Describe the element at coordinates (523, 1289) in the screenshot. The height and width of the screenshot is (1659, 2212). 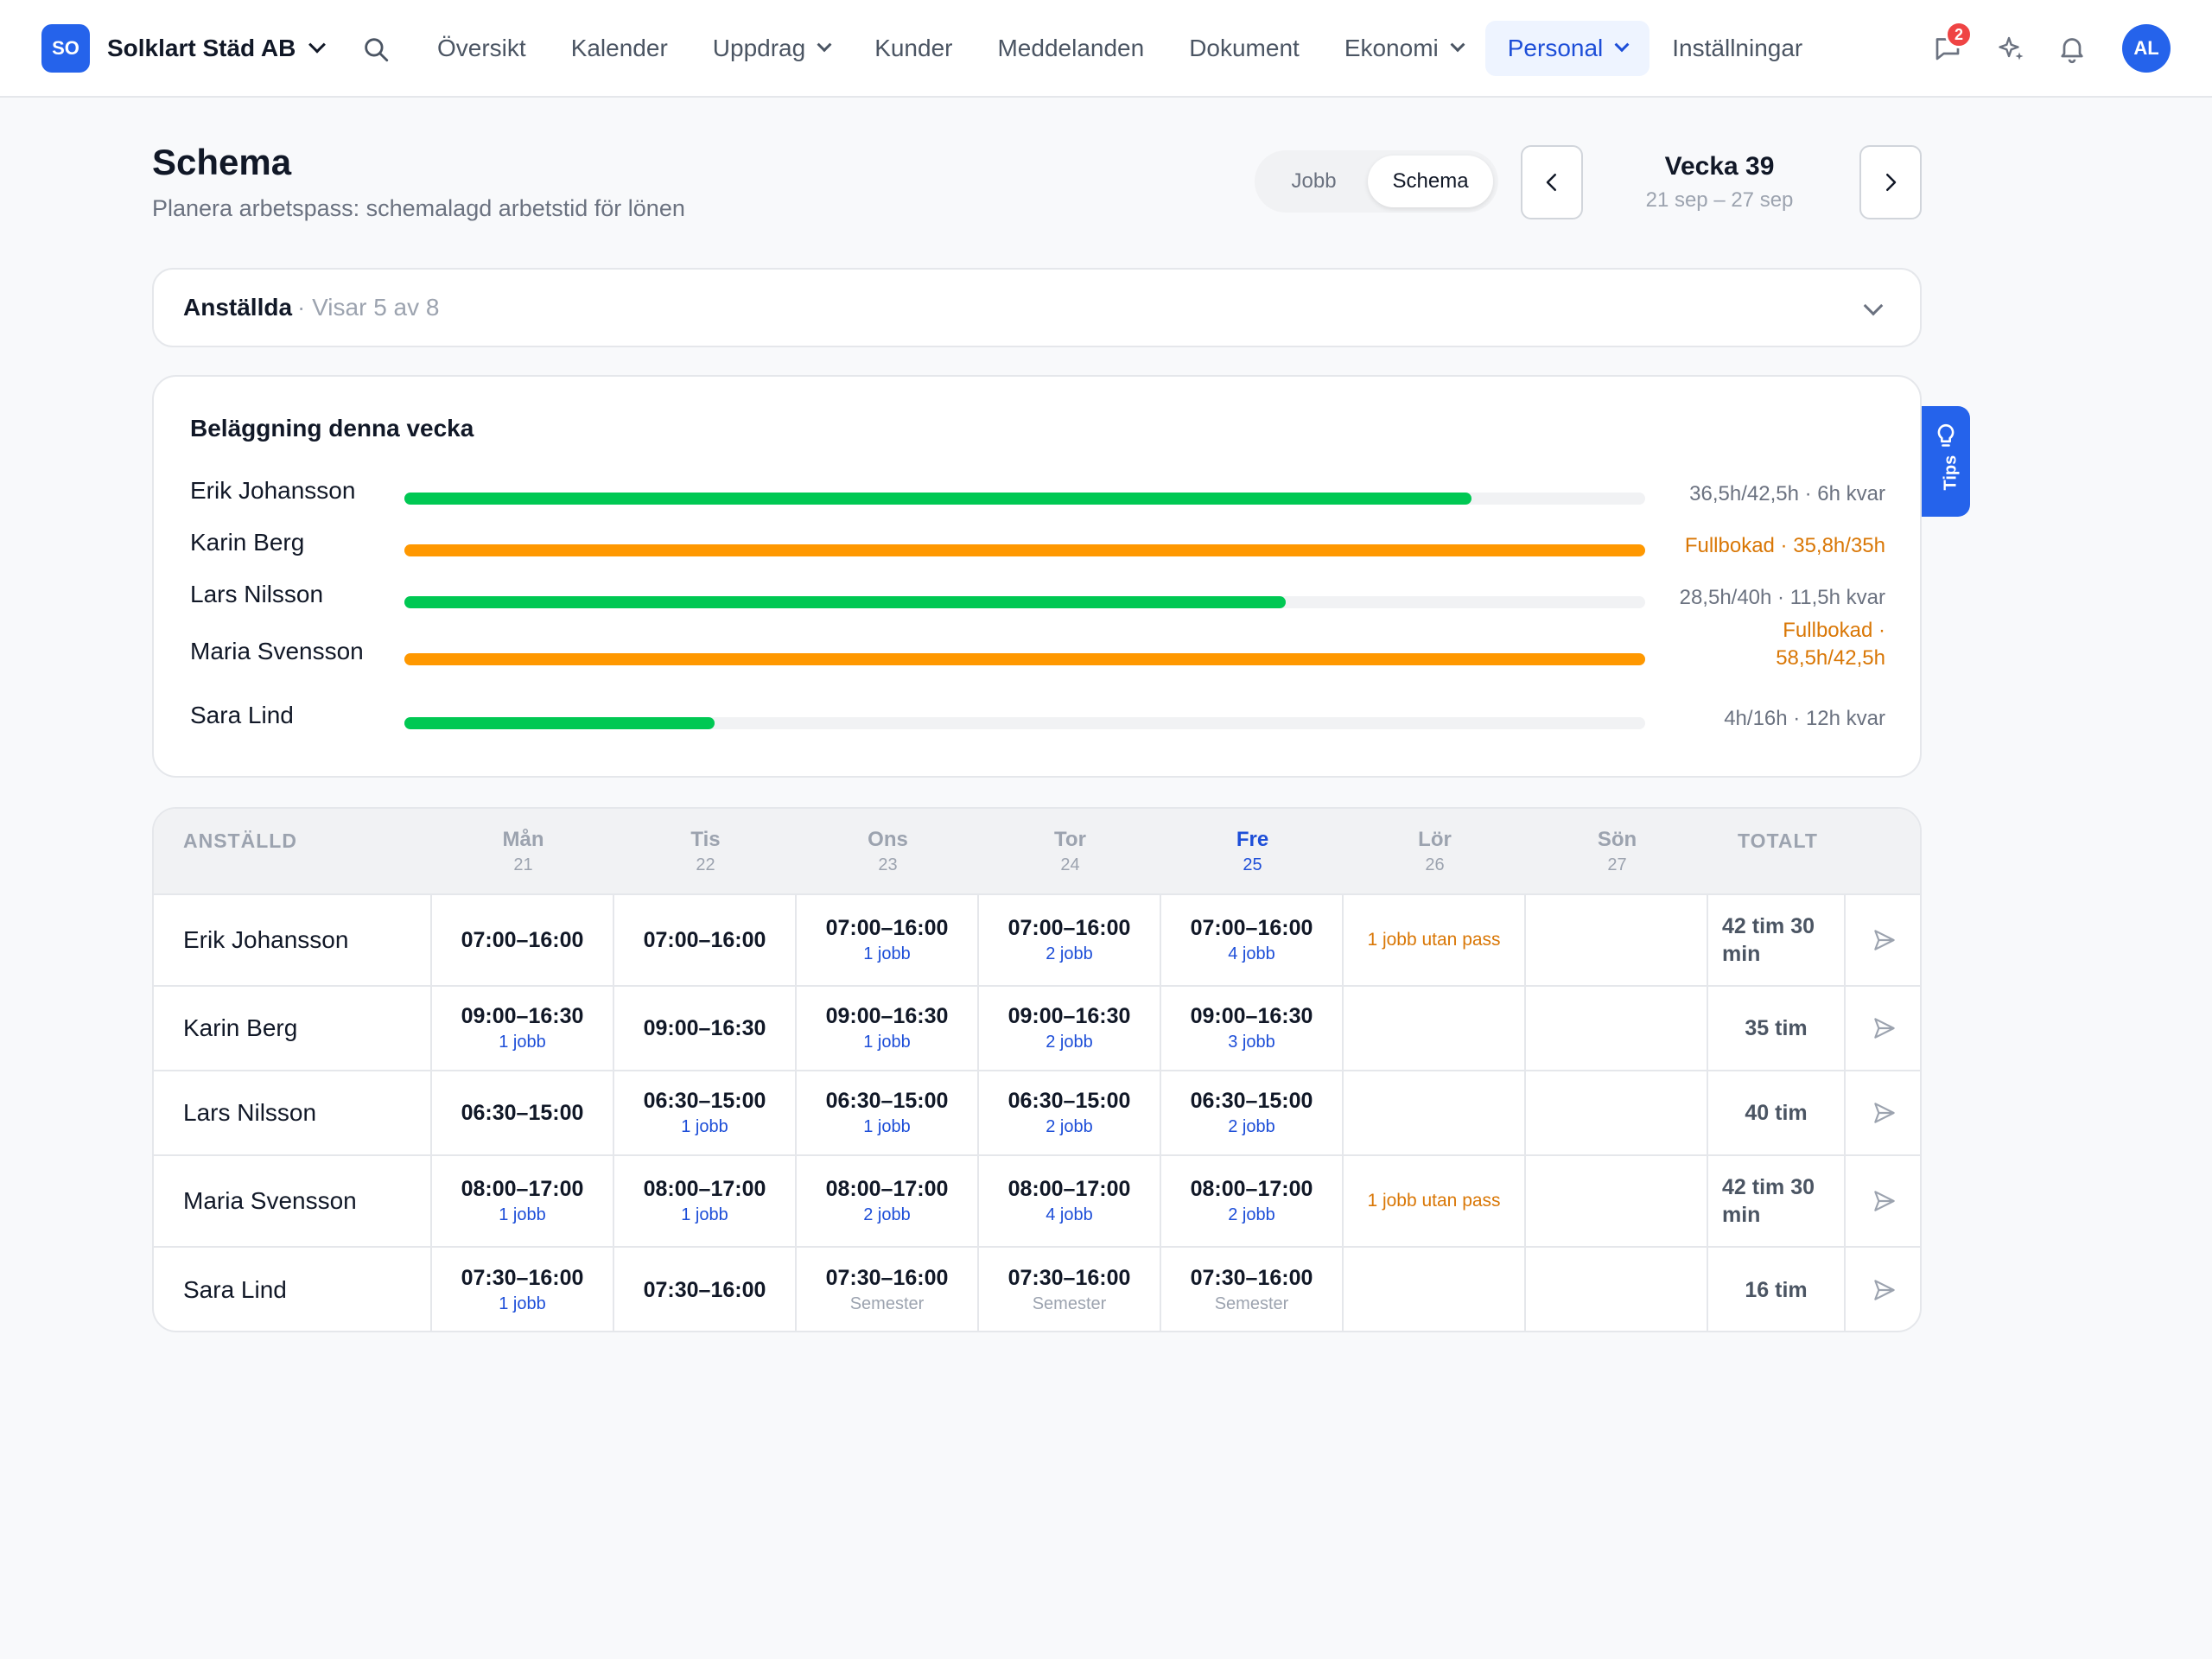
I see `shift-cell: 07:30–16:00 1 jobb` at that location.